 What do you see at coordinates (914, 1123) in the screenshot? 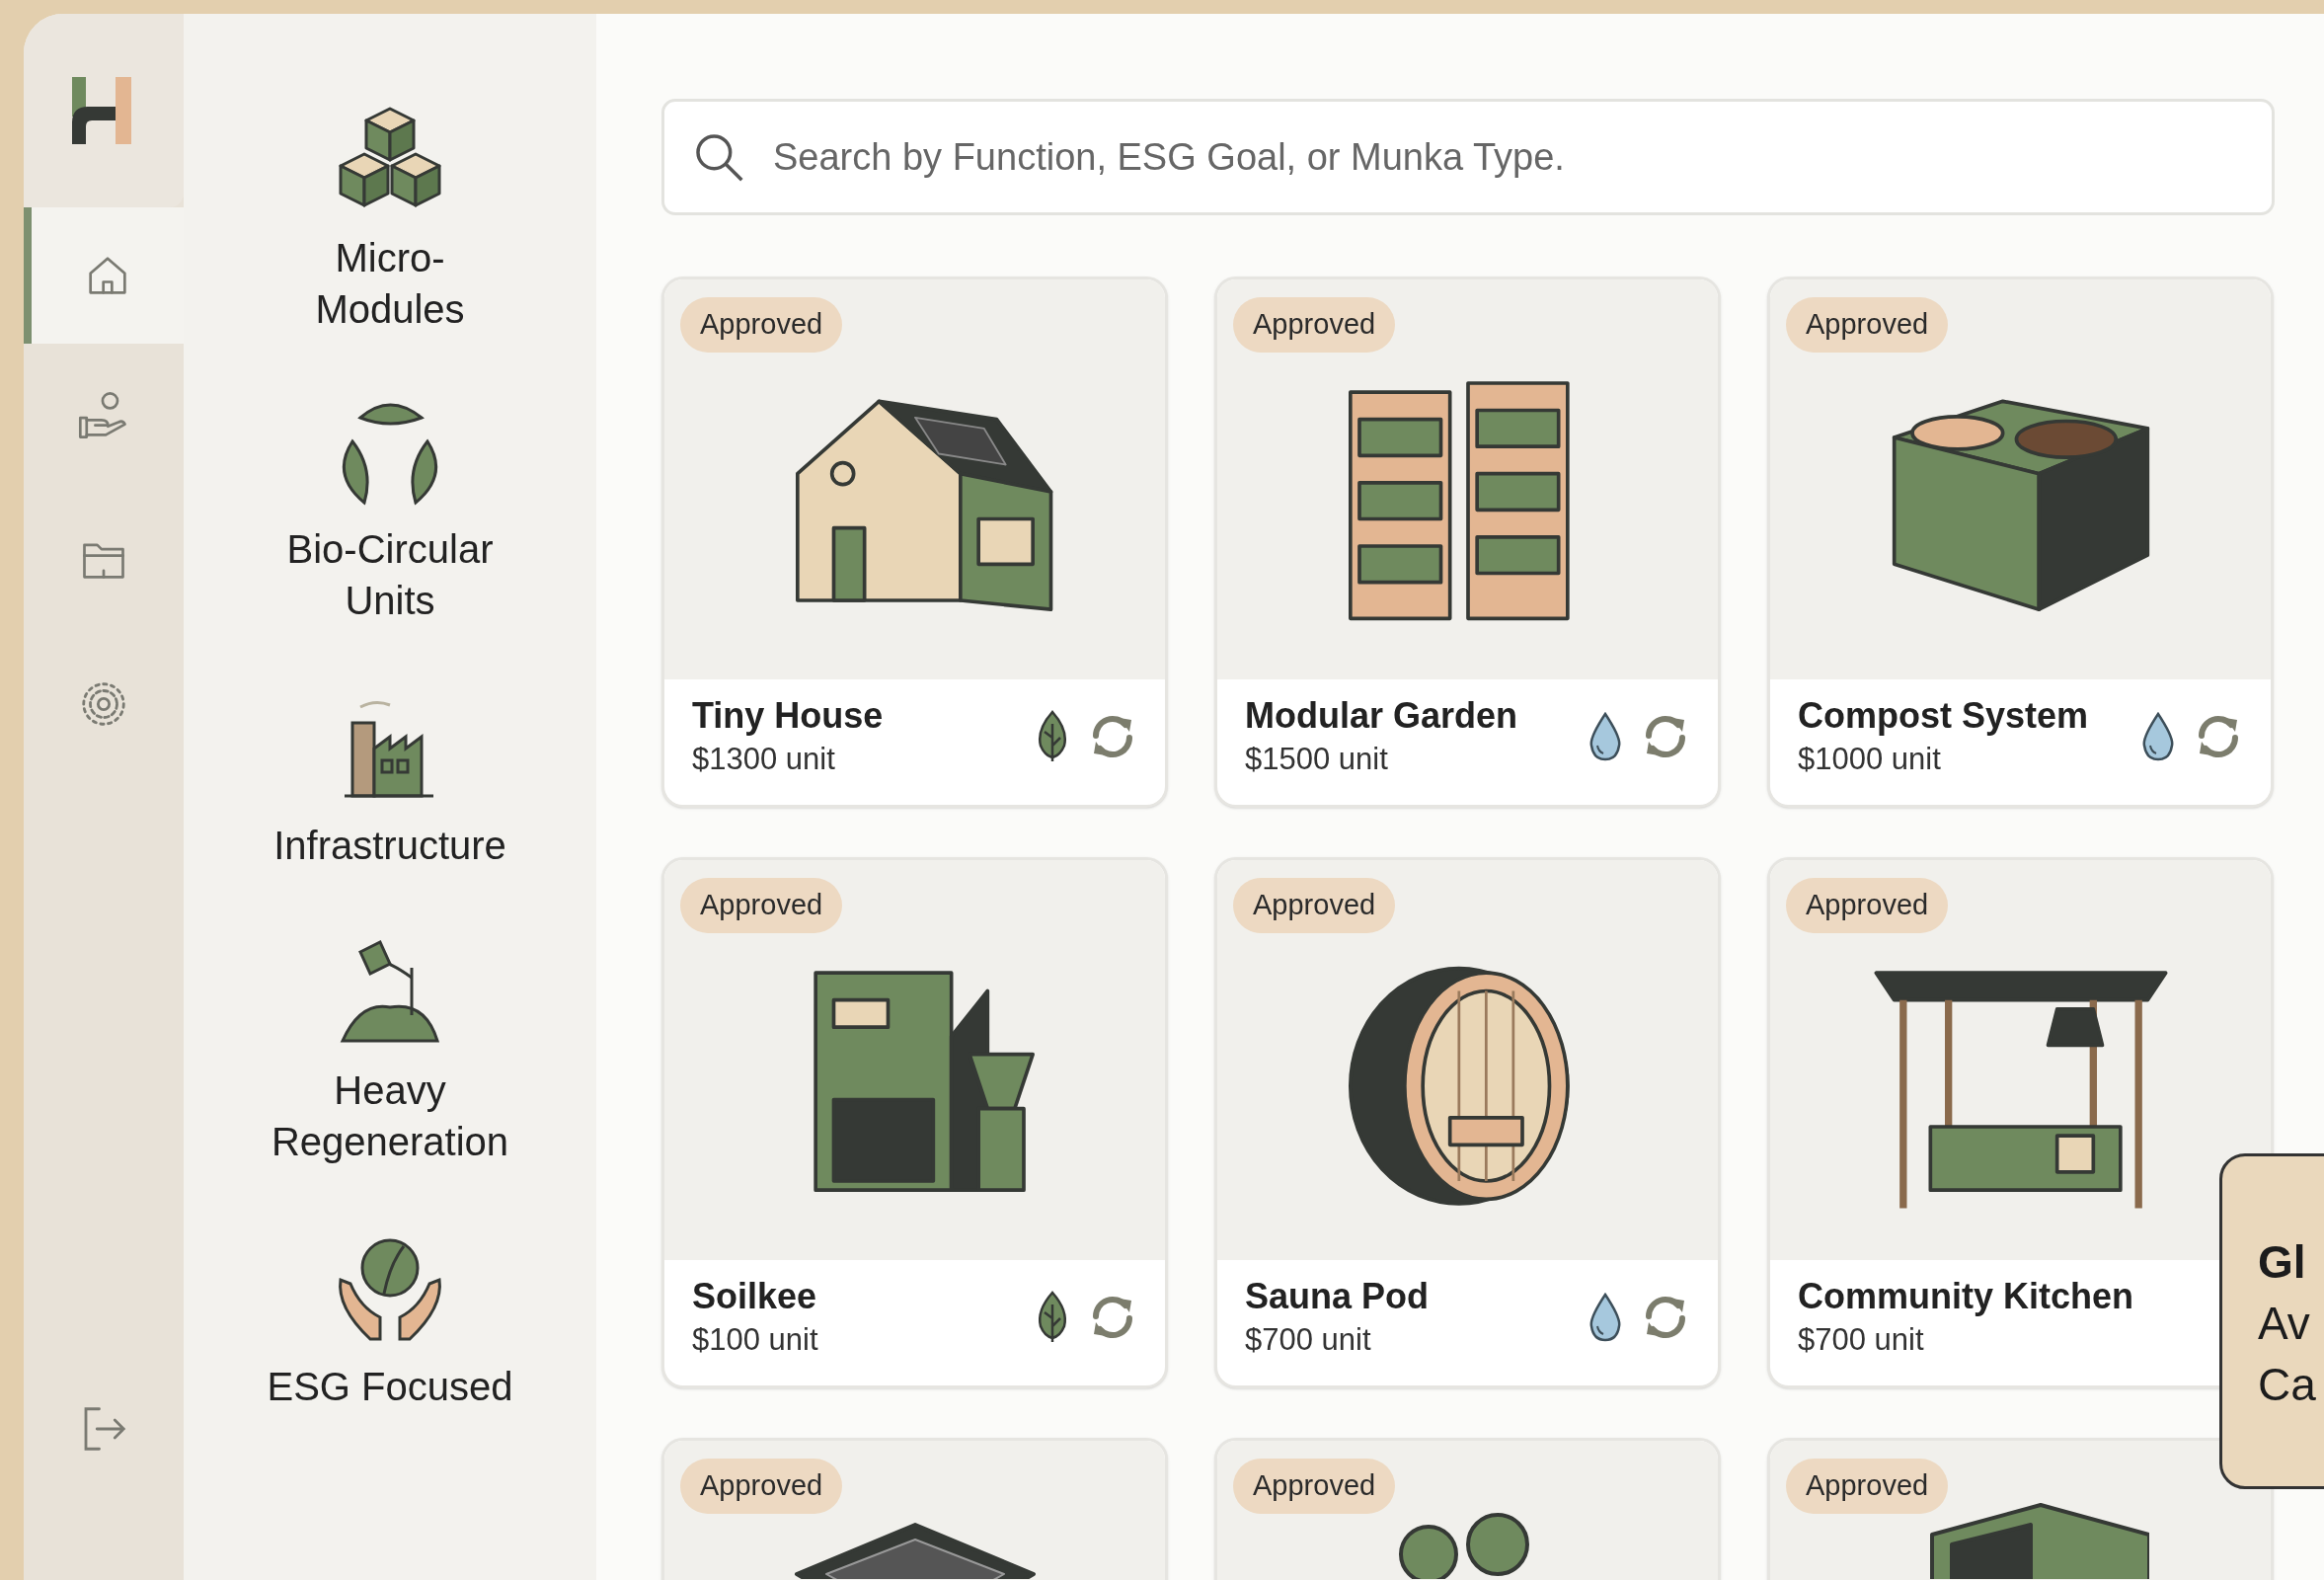
I see `product-card: Approved Soilkee $100 unit` at bounding box center [914, 1123].